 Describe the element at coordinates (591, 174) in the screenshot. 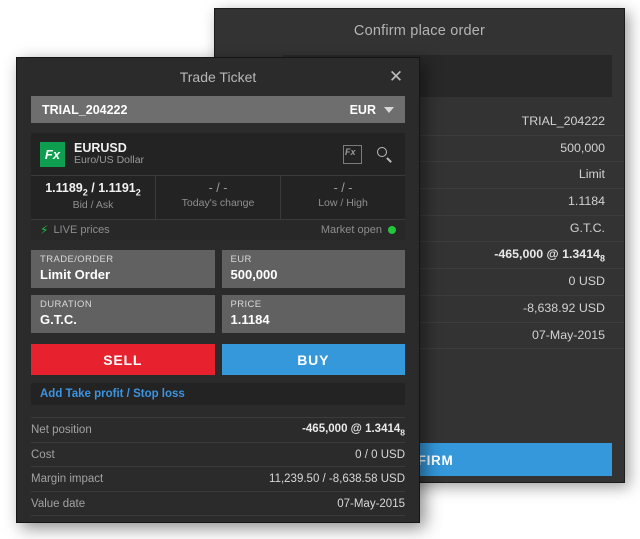

I see `confirm-row-value: Limit` at that location.